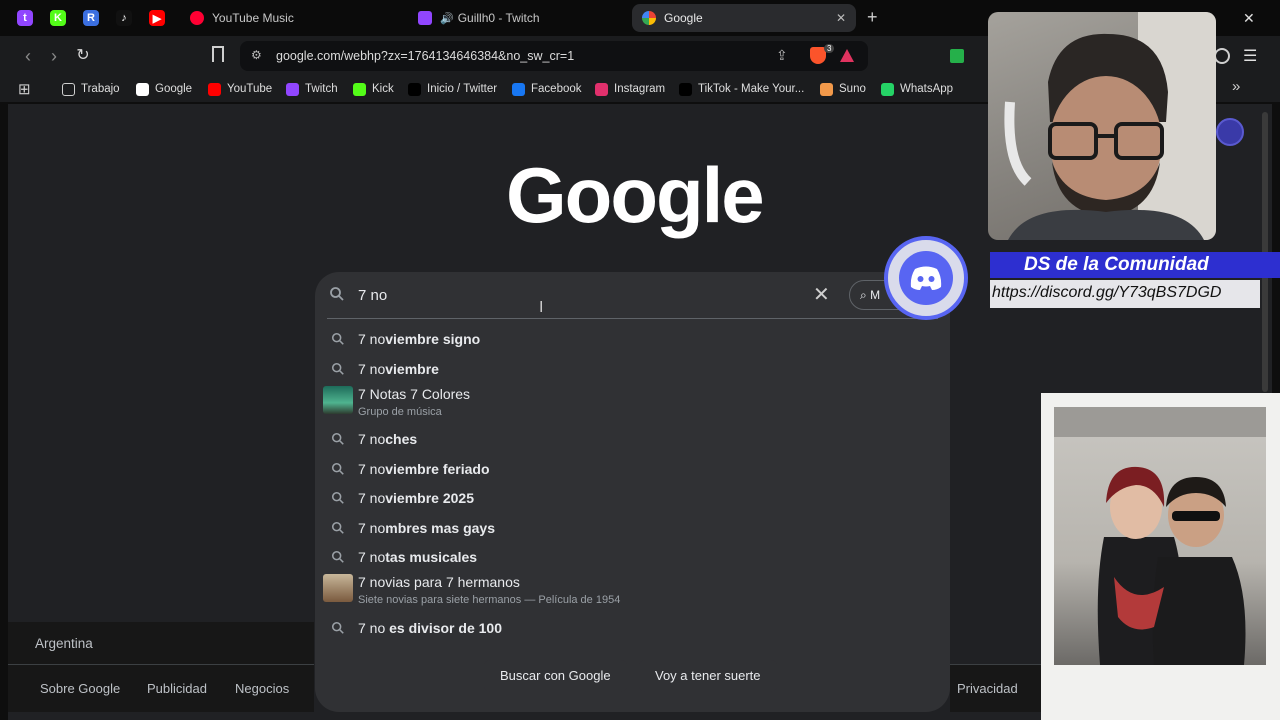 Image resolution: width=1280 pixels, height=720 pixels. I want to click on bookmark-inicio-twitter: Inicio / Twitter, so click(452, 89).